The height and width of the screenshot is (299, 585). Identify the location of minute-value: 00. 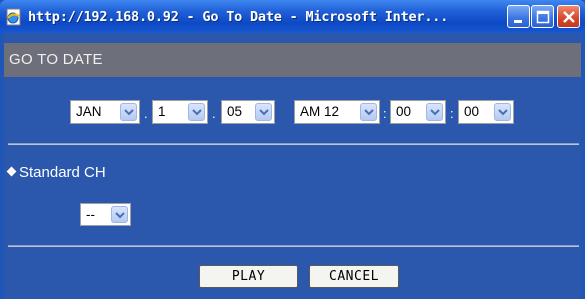
(404, 111).